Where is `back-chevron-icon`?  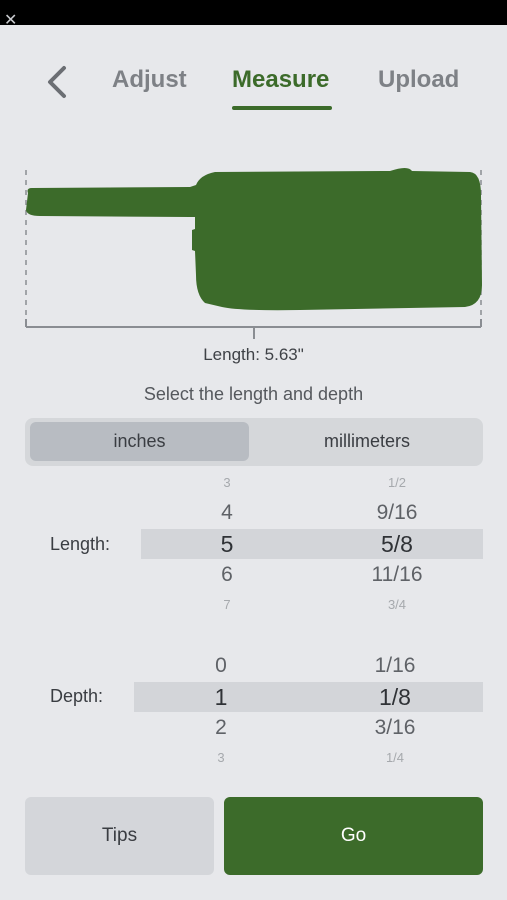
back-chevron-icon is located at coordinates (58, 82).